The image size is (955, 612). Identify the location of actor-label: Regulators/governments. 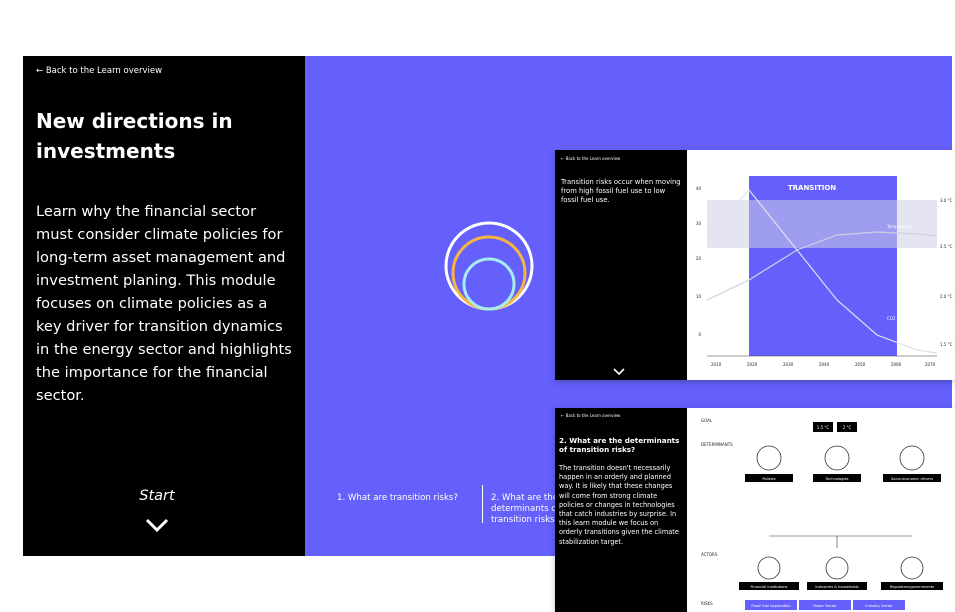
(912, 587).